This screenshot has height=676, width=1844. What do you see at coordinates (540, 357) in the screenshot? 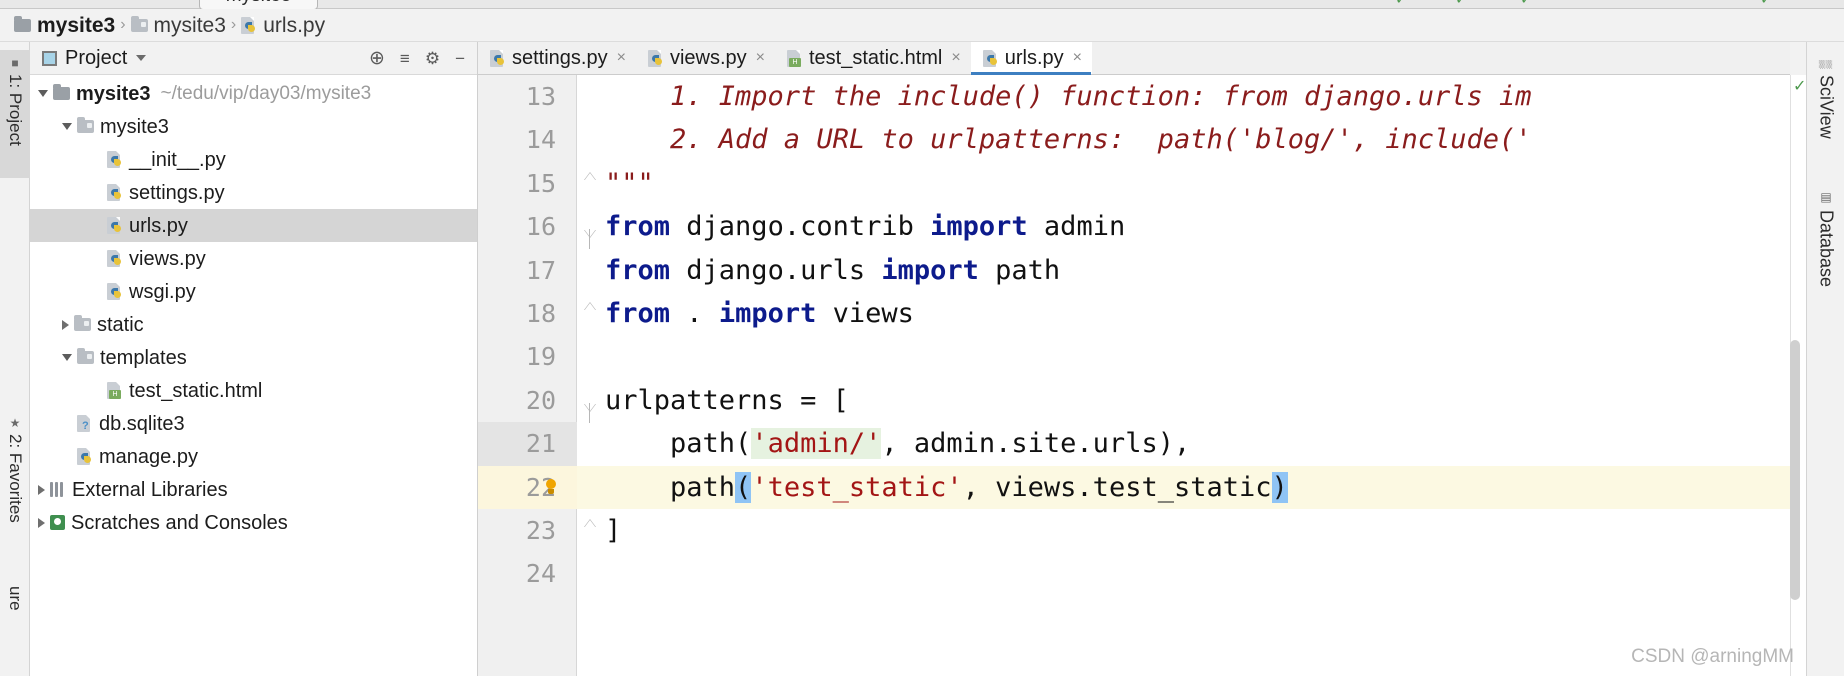
I see `line-number: 19` at bounding box center [540, 357].